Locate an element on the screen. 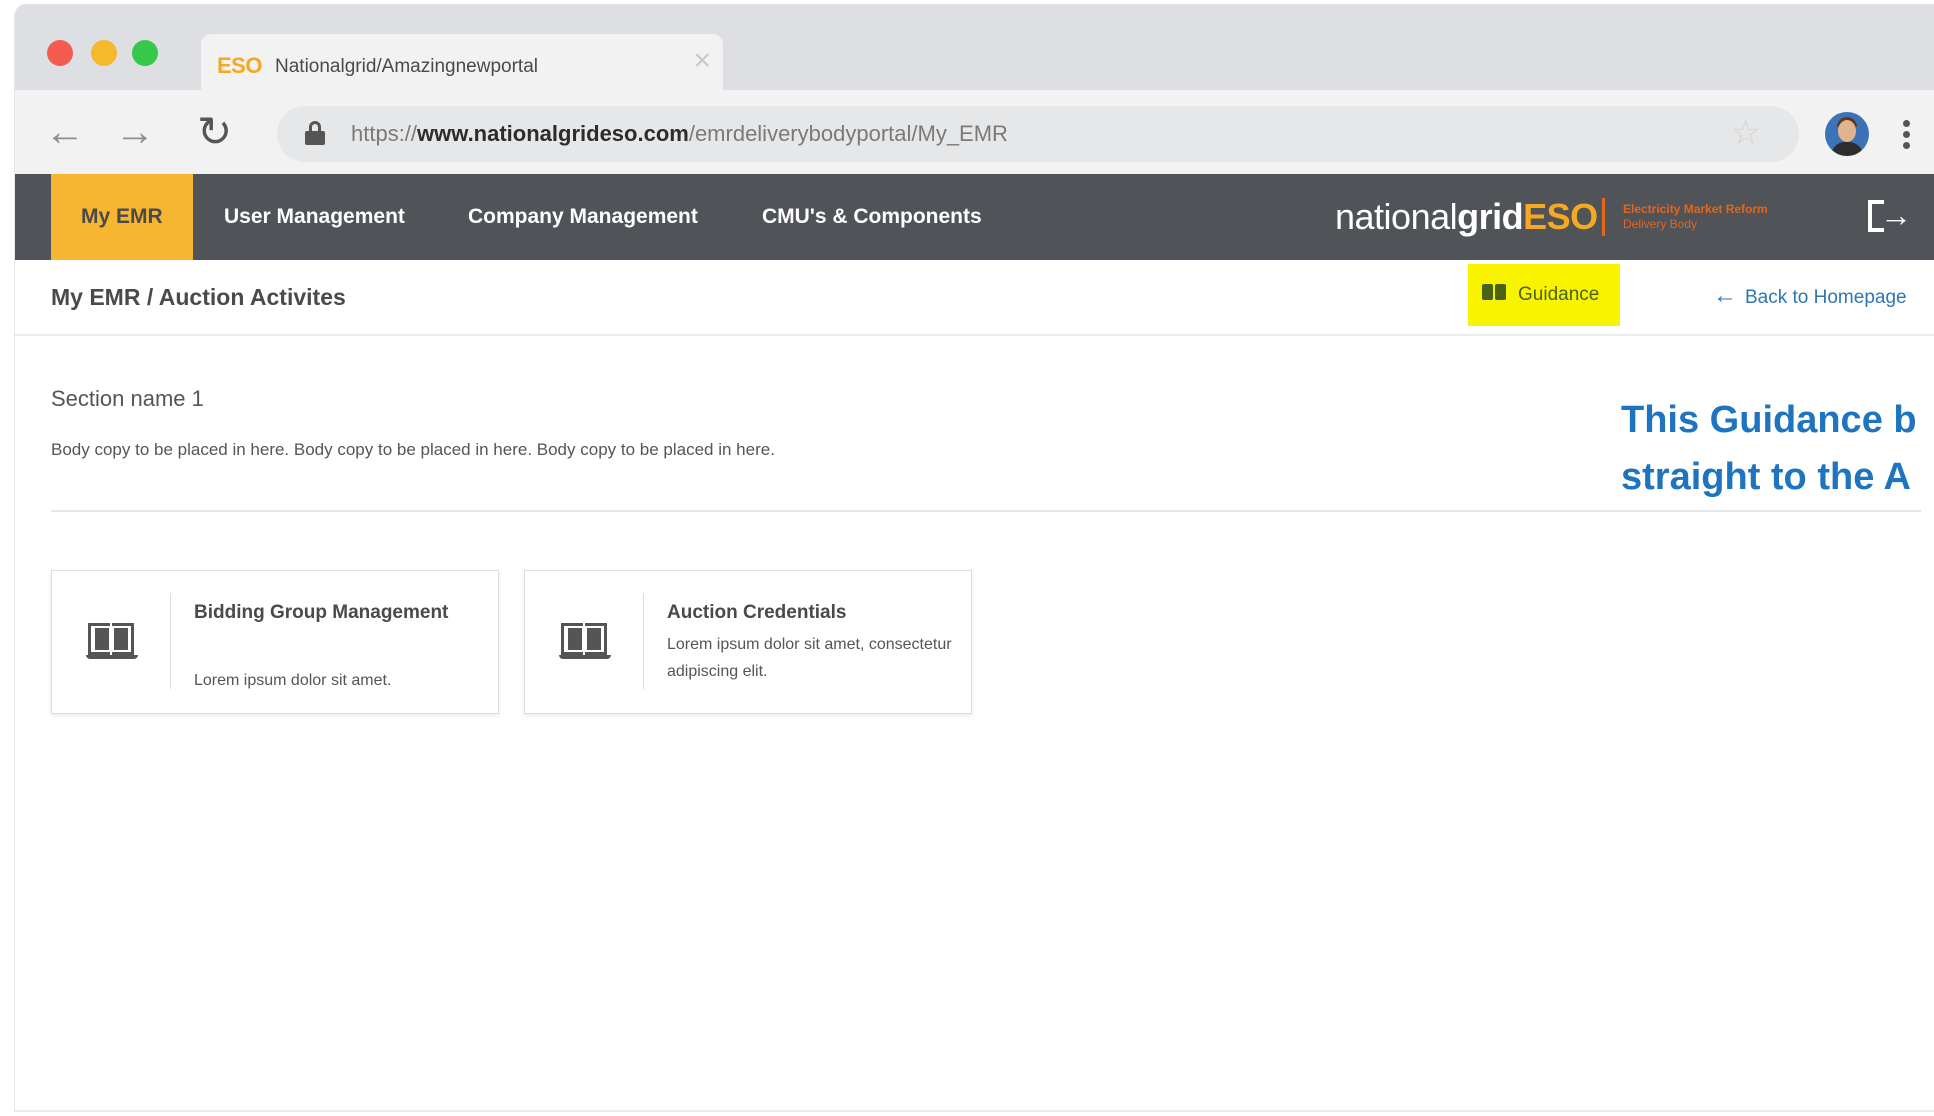 The image size is (1934, 1116). close-window-dot is located at coordinates (60, 53).